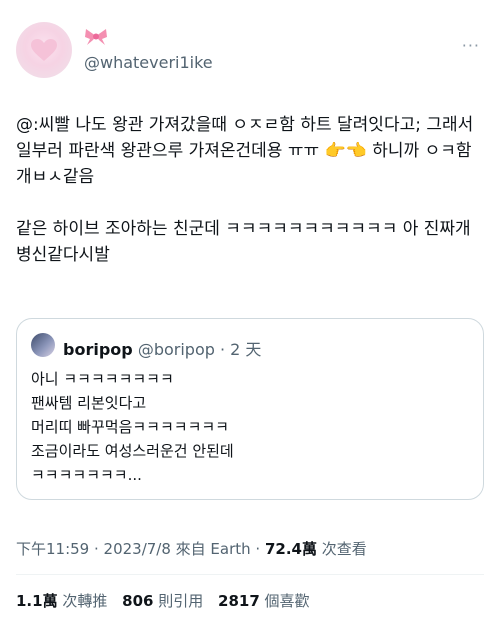 This screenshot has height=640, width=500. Describe the element at coordinates (243, 242) in the screenshot. I see `tweet-paragraph: 같은 하이브 조아하는 친군데 ㅋㅋㅋㅋㅋㅋㅋㅋㅋㅋㅋ 아 진짜개병신같다시발` at that location.